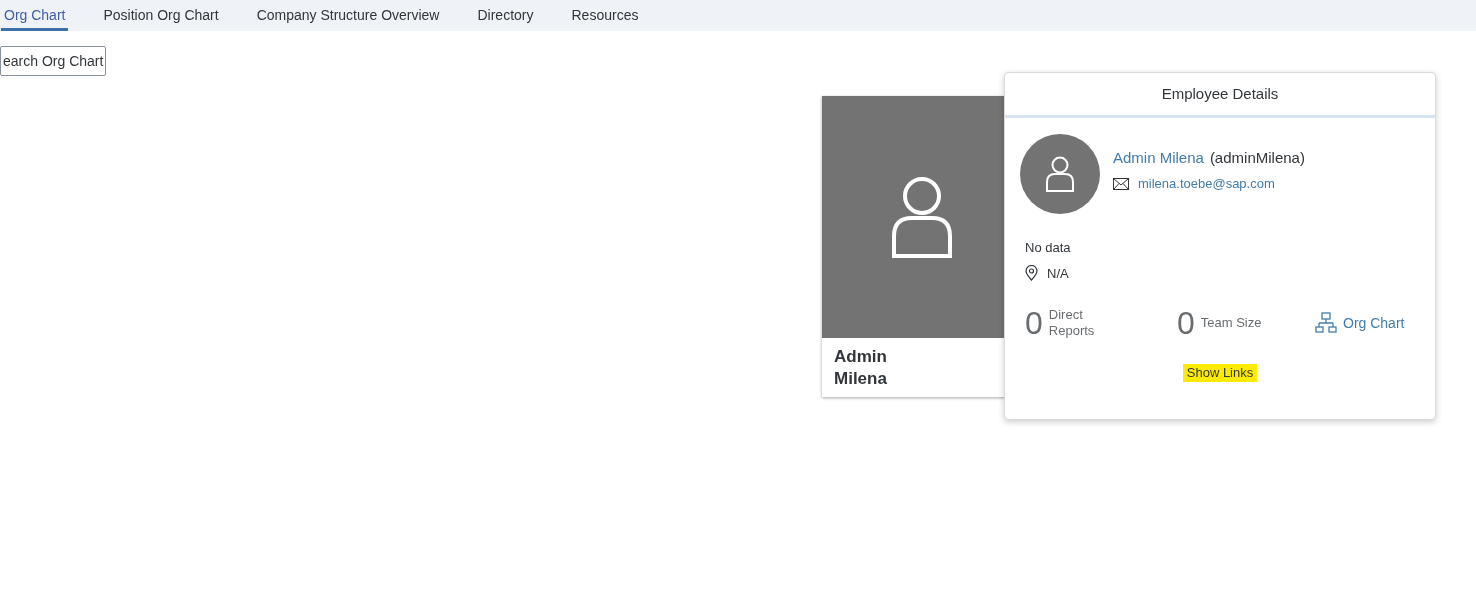 The height and width of the screenshot is (597, 1476). What do you see at coordinates (861, 357) in the screenshot?
I see `employee-name: Admin` at bounding box center [861, 357].